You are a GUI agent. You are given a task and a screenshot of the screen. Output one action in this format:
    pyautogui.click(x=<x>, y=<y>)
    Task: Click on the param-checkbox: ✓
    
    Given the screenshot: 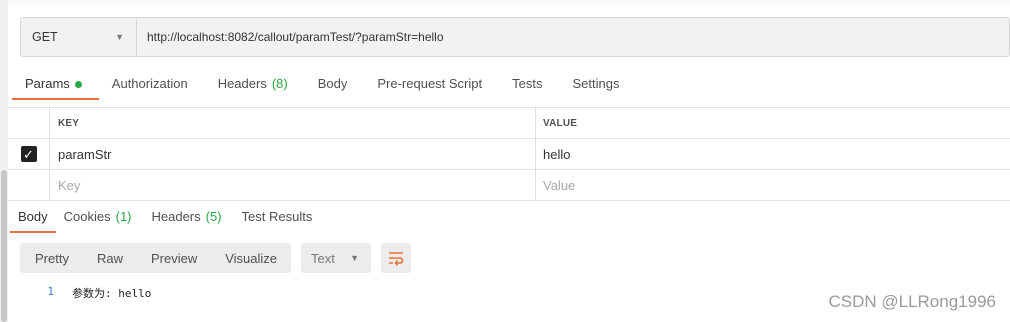 What is the action you would take?
    pyautogui.click(x=28, y=154)
    